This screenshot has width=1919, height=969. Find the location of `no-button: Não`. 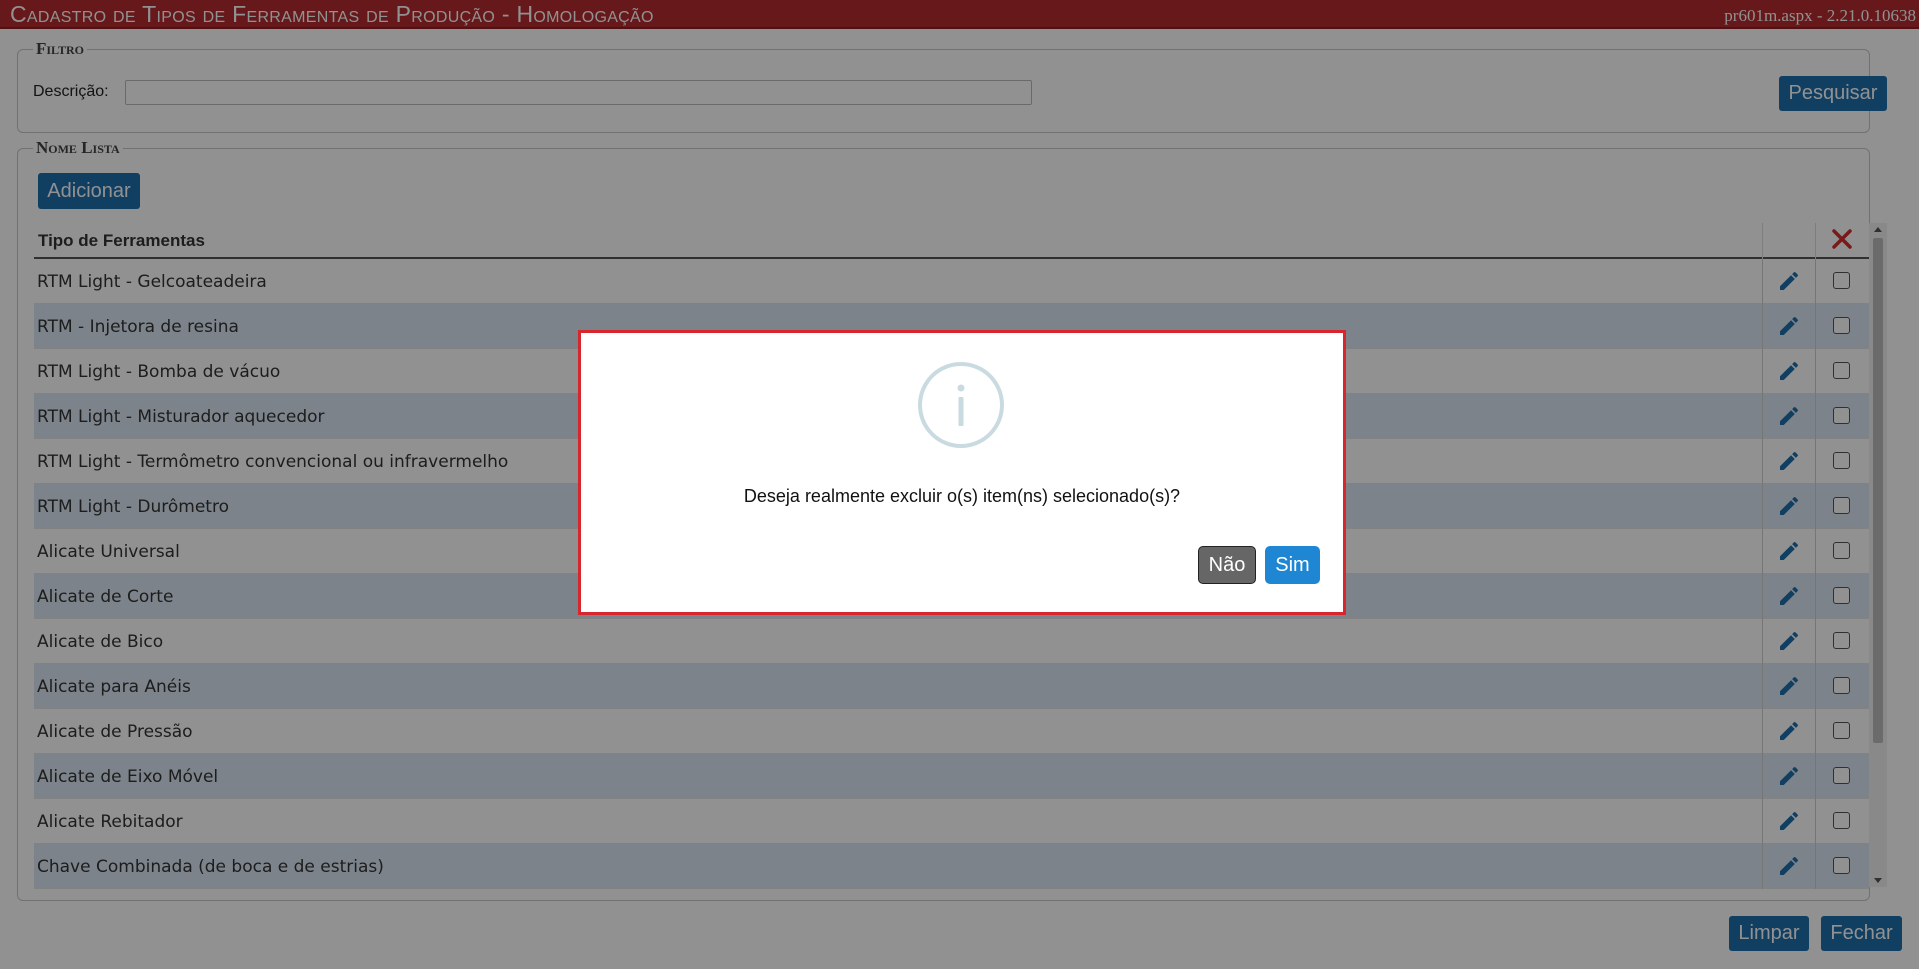

no-button: Não is located at coordinates (1227, 565).